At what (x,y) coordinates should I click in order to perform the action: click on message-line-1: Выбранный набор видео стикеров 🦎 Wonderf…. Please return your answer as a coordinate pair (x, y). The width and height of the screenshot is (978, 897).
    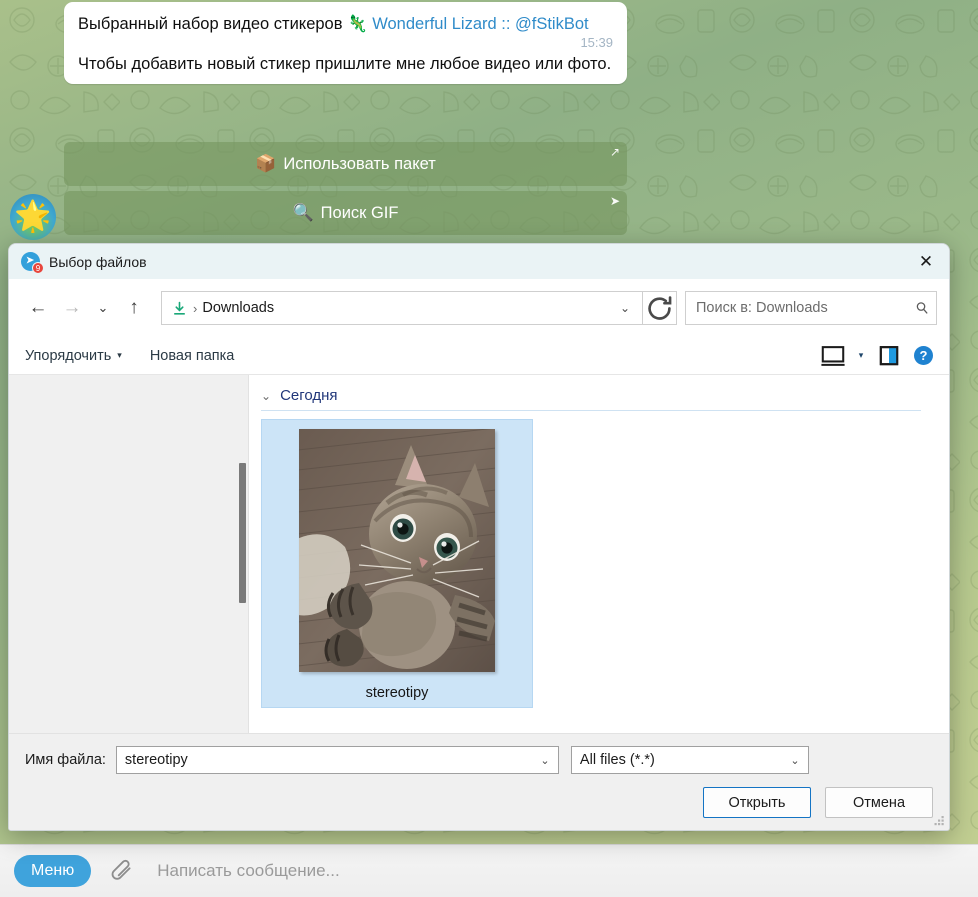
    Looking at the image, I should click on (345, 24).